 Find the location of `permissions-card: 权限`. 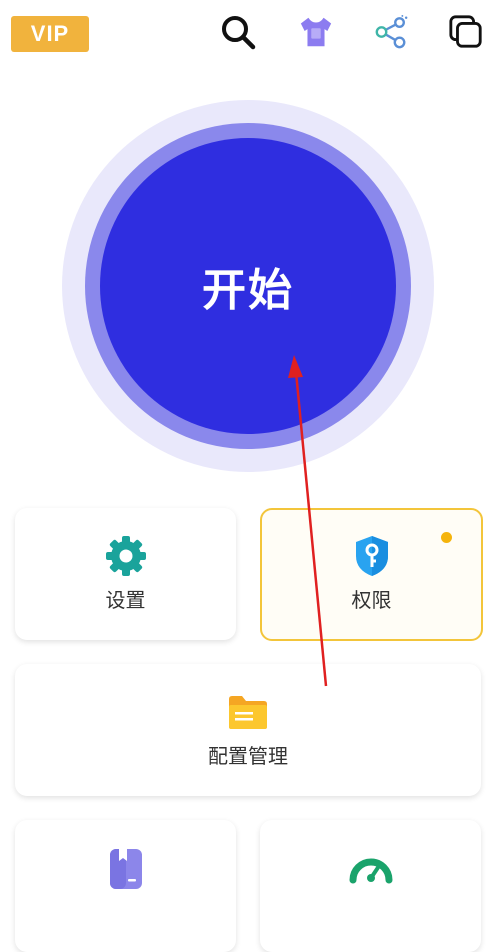

permissions-card: 权限 is located at coordinates (371, 574).